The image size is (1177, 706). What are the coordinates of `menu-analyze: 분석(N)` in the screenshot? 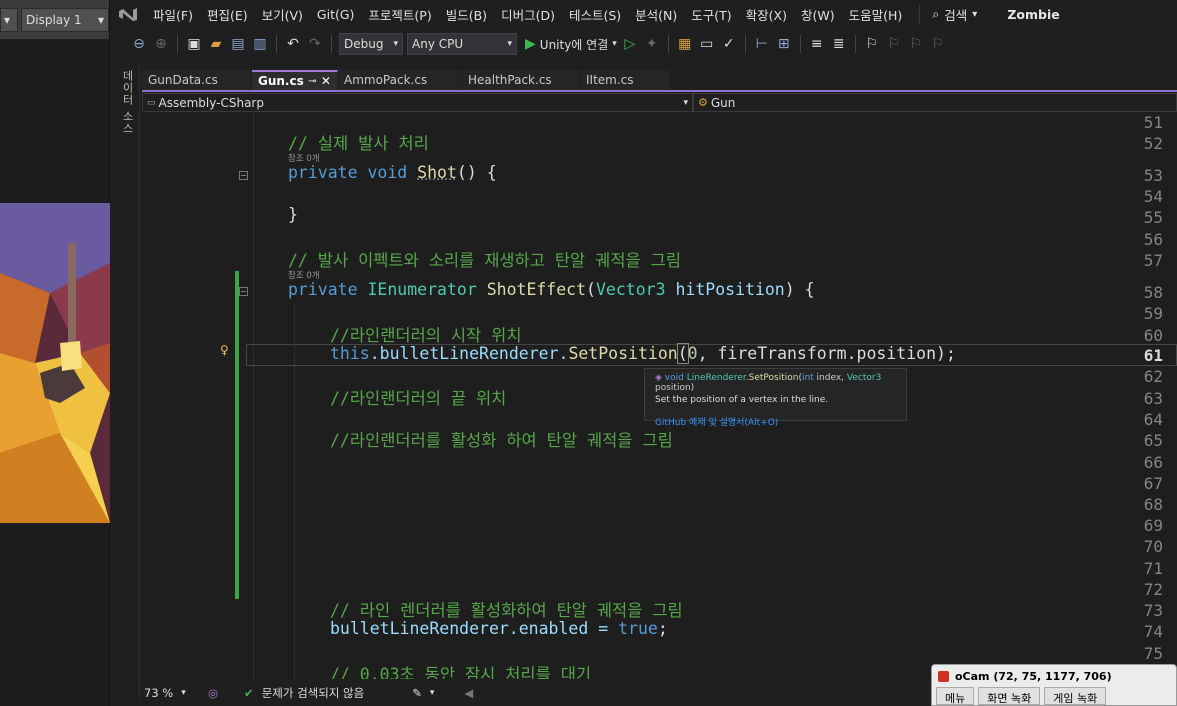 It's located at (656, 14).